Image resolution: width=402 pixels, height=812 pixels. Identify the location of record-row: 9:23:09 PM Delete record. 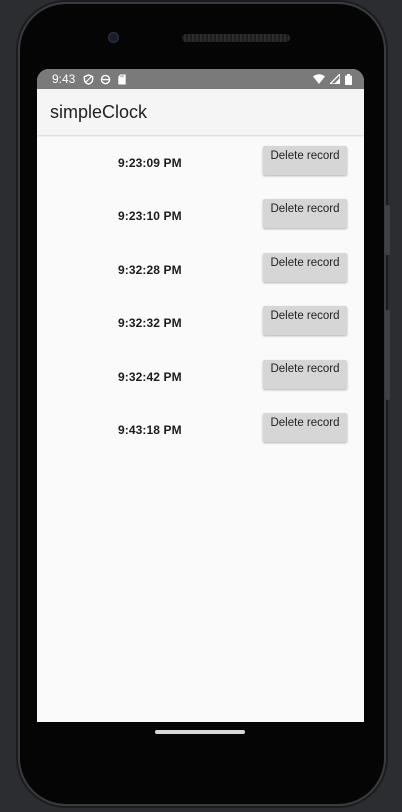
(200, 161).